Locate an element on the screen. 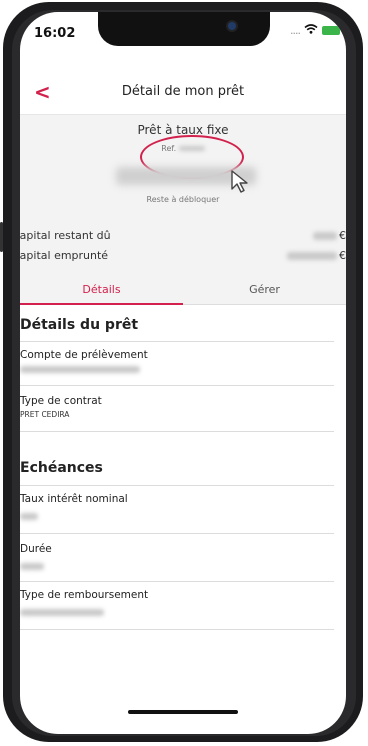  field-type-remboursement: Type de remboursement is located at coordinates (177, 609).